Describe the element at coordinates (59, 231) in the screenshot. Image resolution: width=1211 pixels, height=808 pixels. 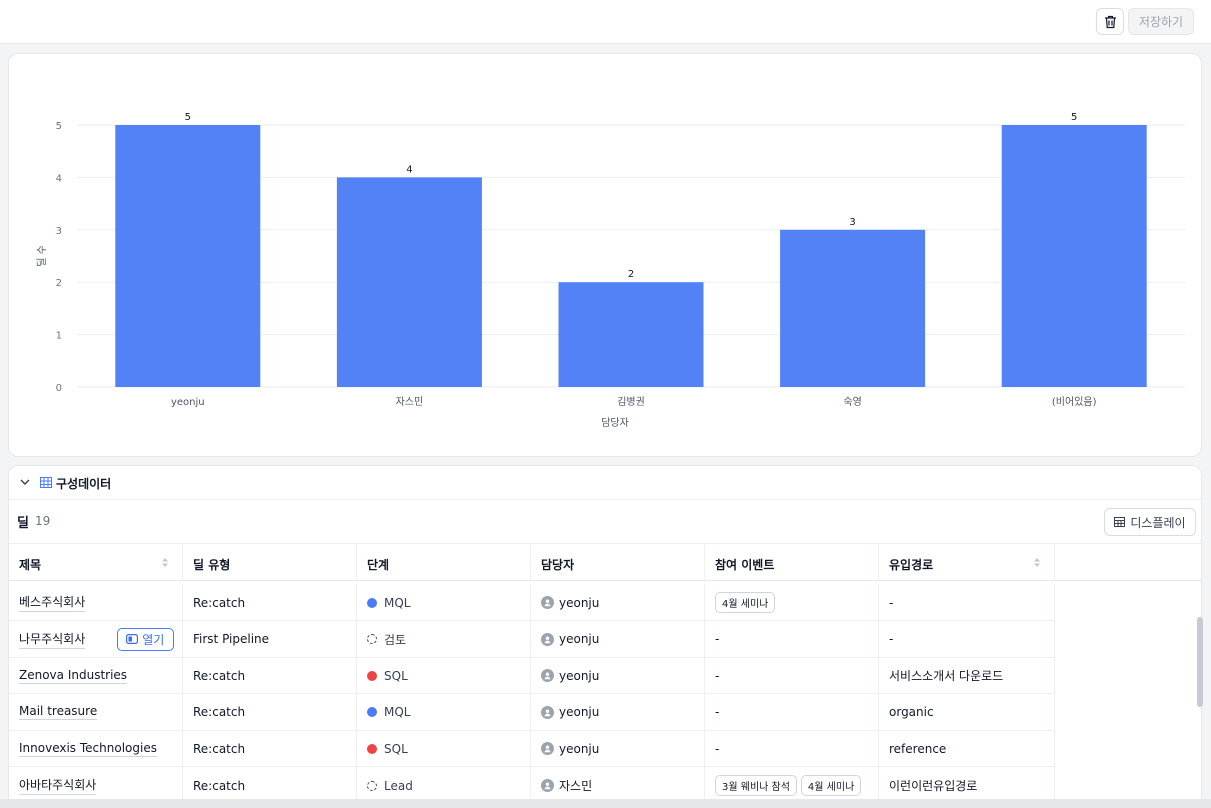
I see `y-tick-label: 3` at that location.